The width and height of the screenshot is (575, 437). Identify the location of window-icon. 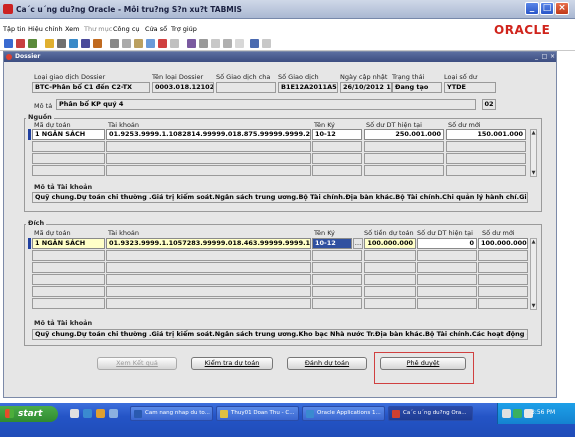
(227, 43).